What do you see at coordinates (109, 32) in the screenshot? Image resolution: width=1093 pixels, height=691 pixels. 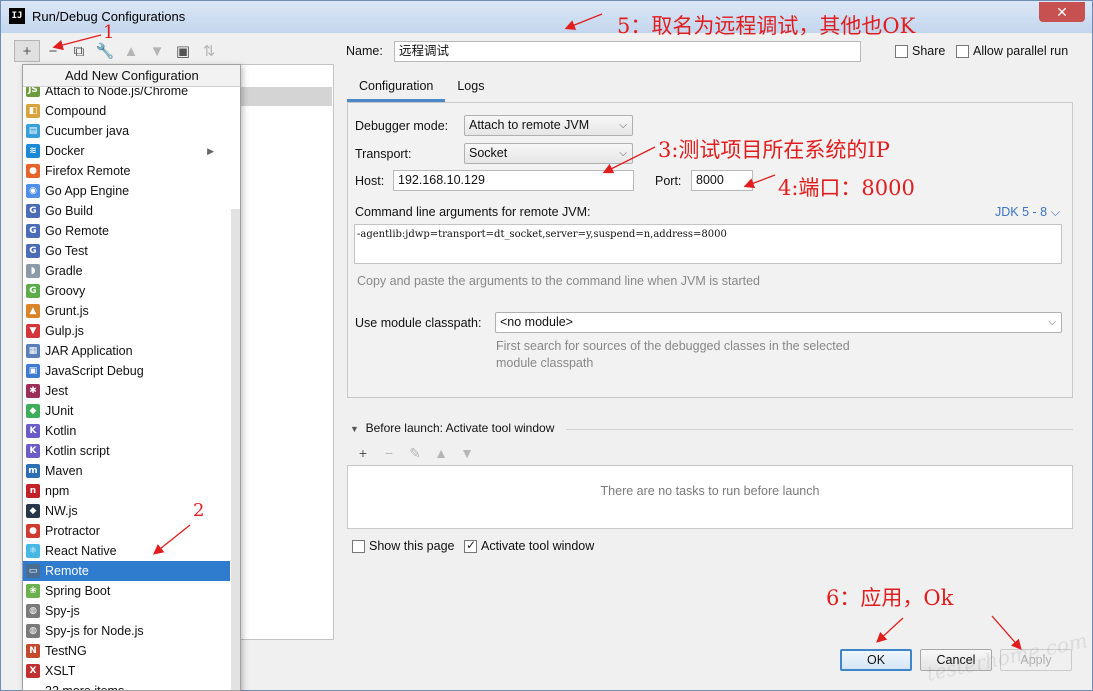 I see `annotation-step-1: 1` at bounding box center [109, 32].